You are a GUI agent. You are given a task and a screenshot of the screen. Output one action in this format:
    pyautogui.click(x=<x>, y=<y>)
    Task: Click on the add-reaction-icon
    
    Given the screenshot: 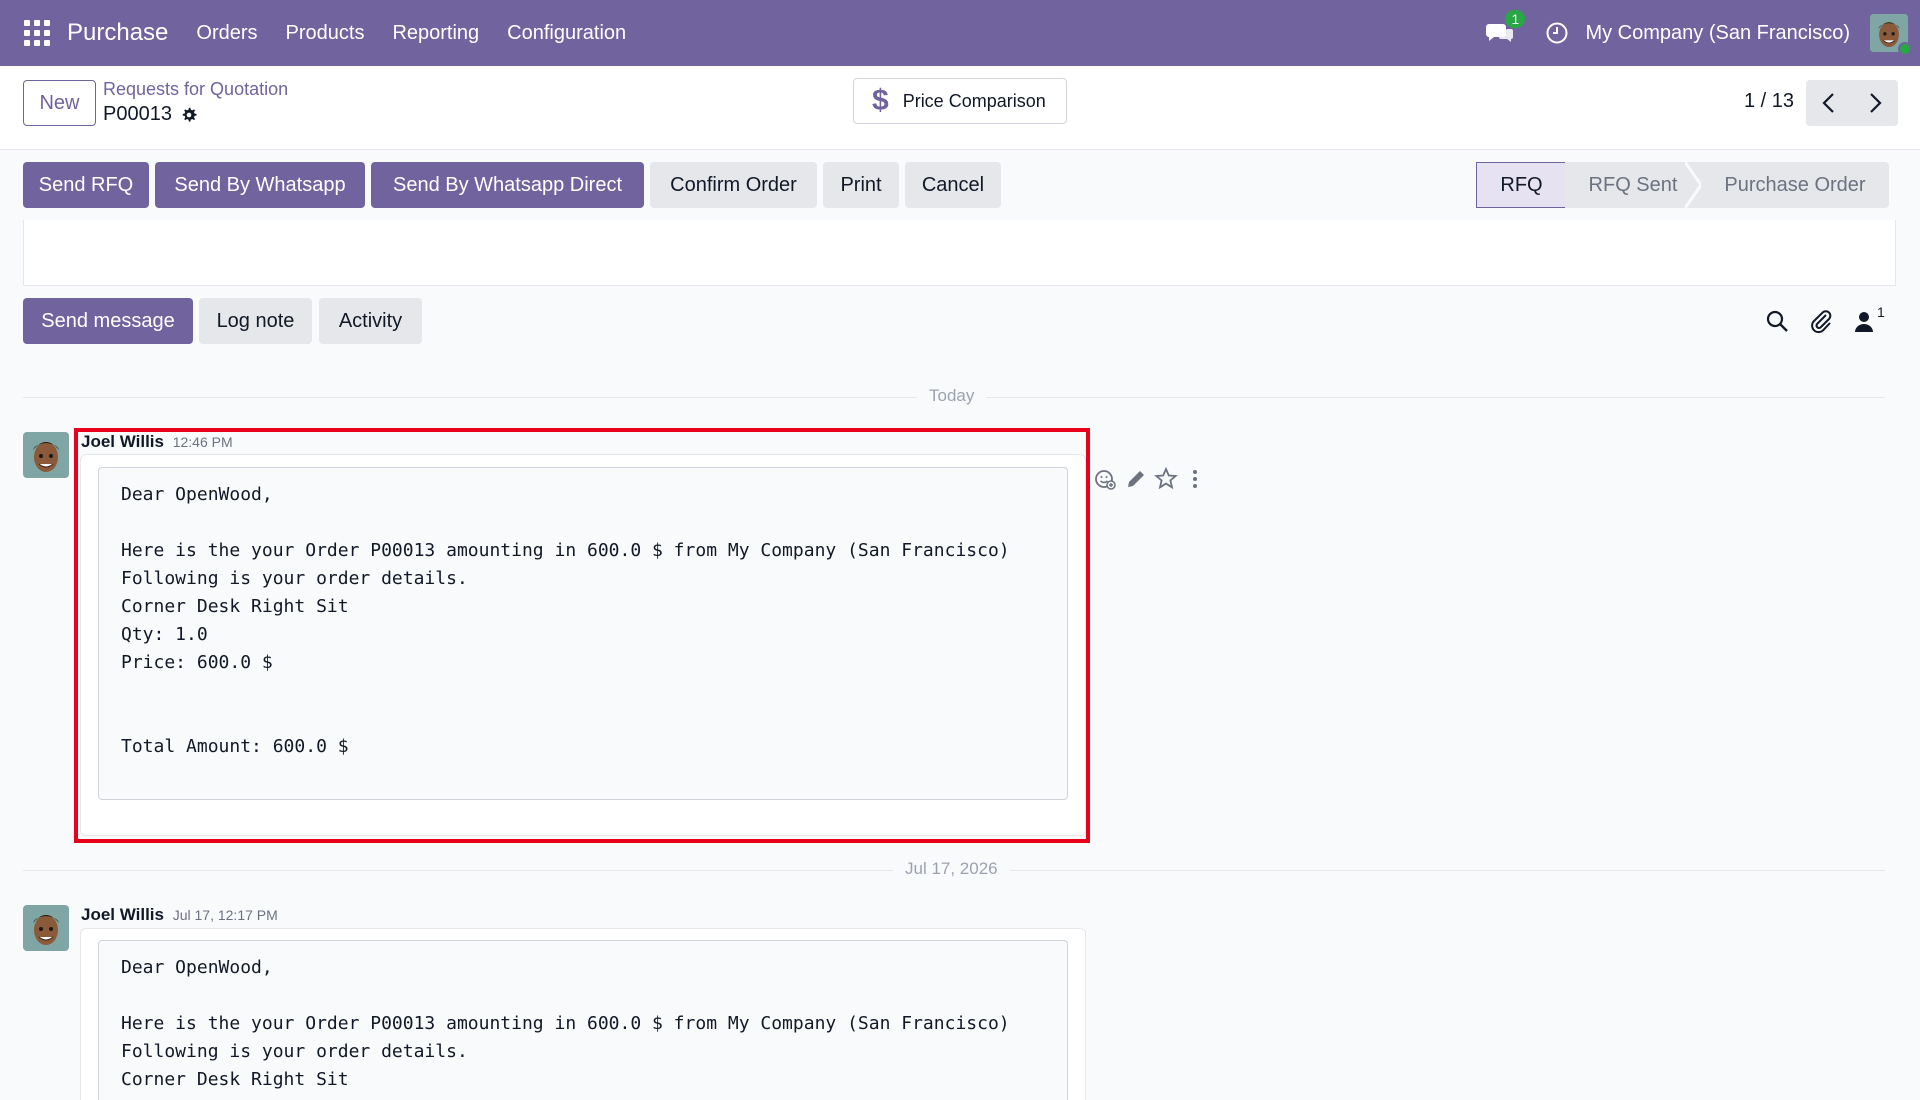 What is the action you would take?
    pyautogui.click(x=1105, y=479)
    